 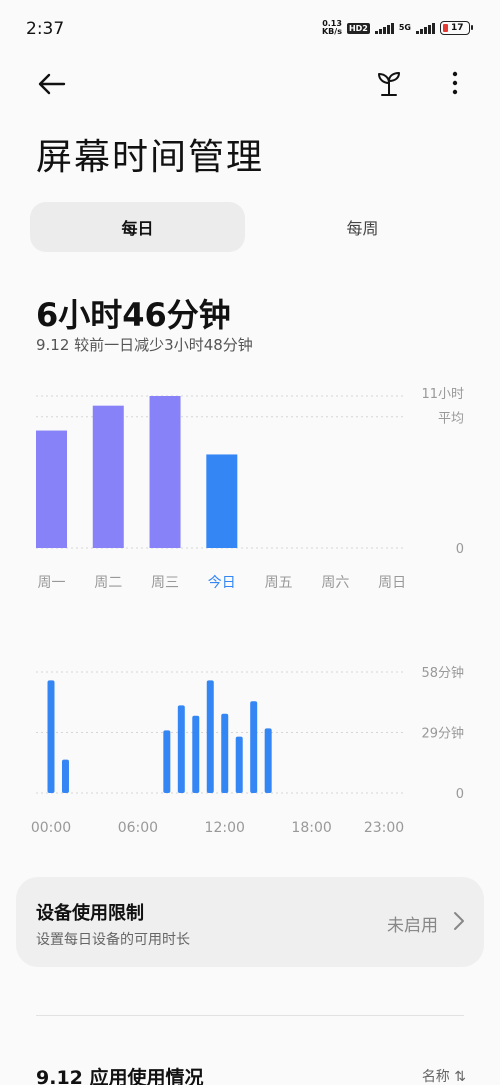 What do you see at coordinates (51, 828) in the screenshot?
I see `hourly-x-label: 00:00` at bounding box center [51, 828].